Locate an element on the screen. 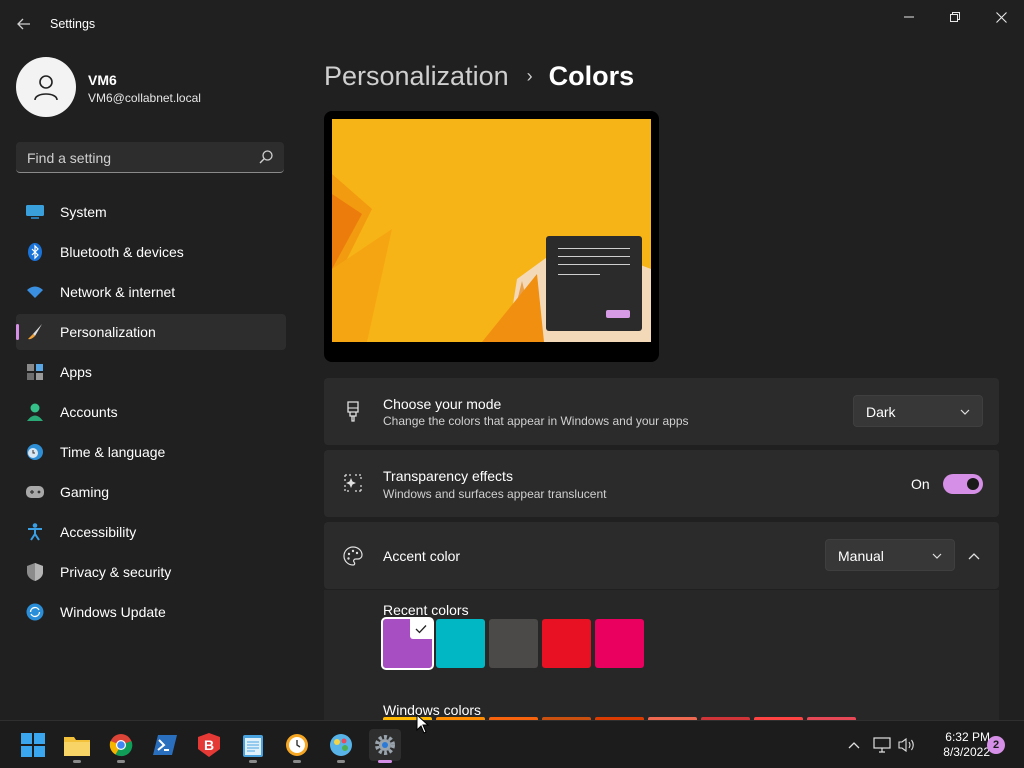 The image size is (1024, 768). sidebar-item-label: Accessibility is located at coordinates (98, 532).